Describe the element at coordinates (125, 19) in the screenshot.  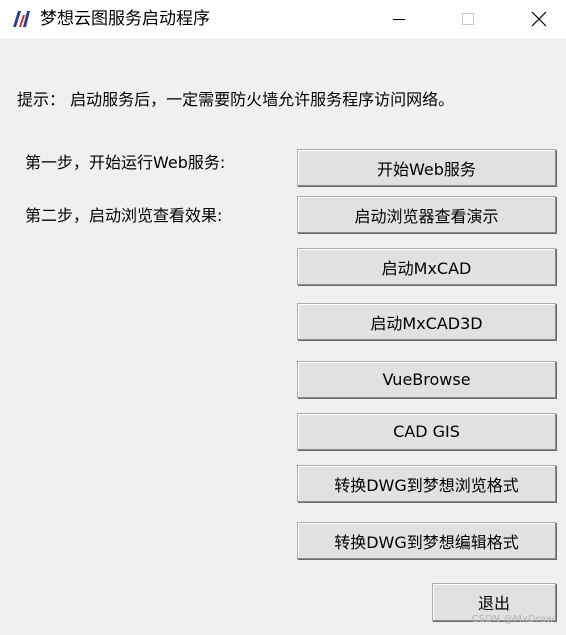
I see `window-title: 梦想云图服务启动程序` at that location.